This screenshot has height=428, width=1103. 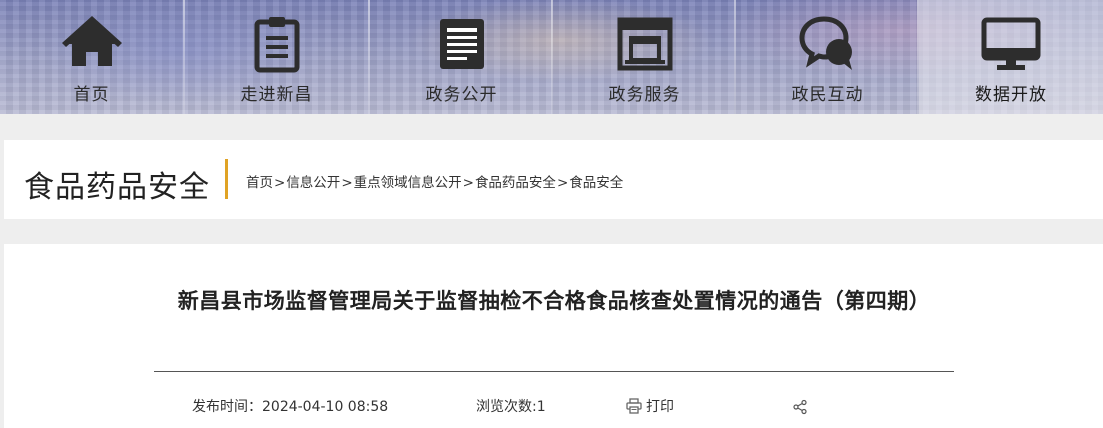 I want to click on document-list-icon, so click(x=277, y=44).